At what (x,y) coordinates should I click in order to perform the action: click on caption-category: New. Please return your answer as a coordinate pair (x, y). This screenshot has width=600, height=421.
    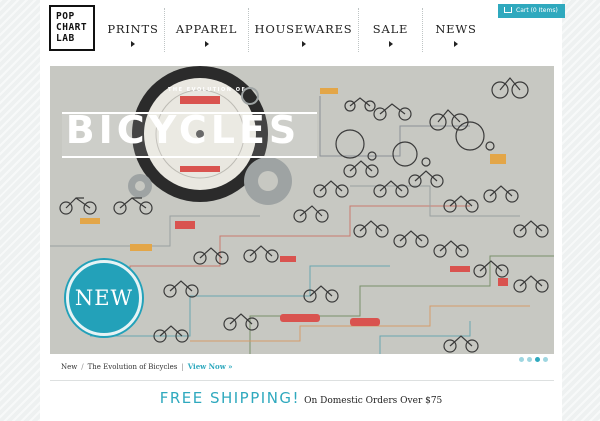
    Looking at the image, I should click on (69, 367).